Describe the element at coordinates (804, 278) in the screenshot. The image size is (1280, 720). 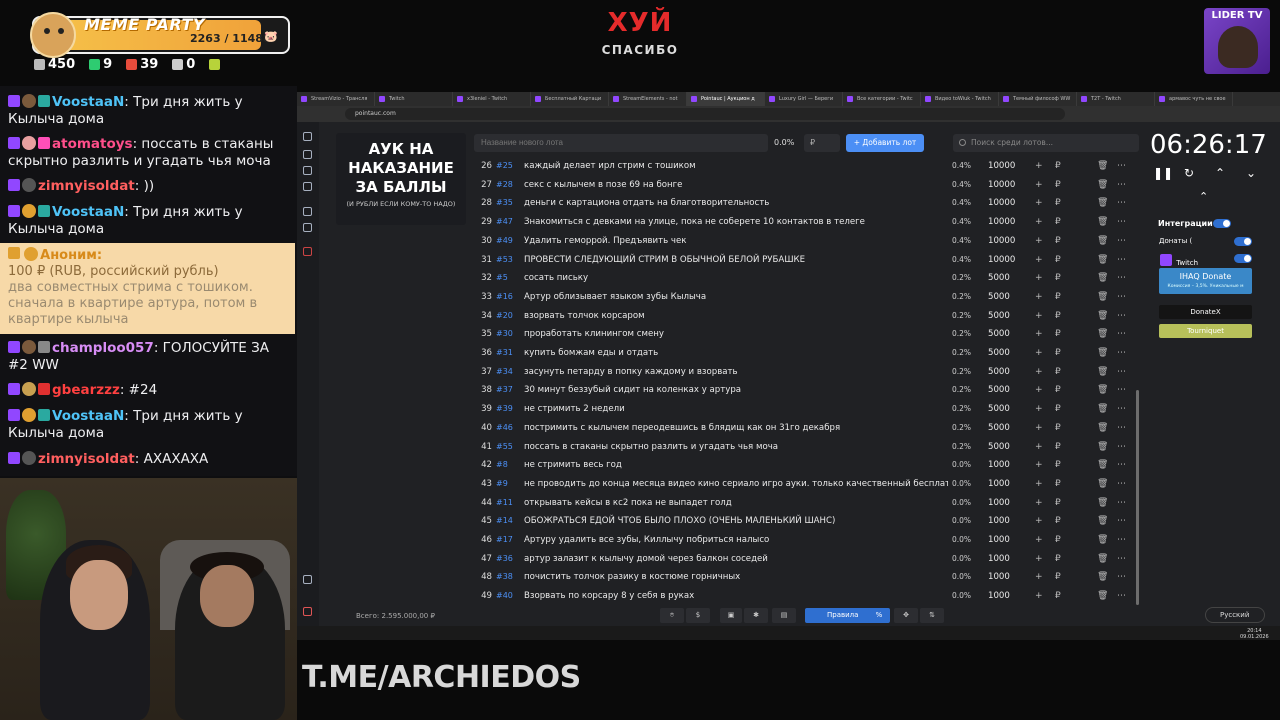
I see `lot-row: 32 #5 сосать письку 0.2% 5000 + ₽ 🗑 ⋯` at that location.